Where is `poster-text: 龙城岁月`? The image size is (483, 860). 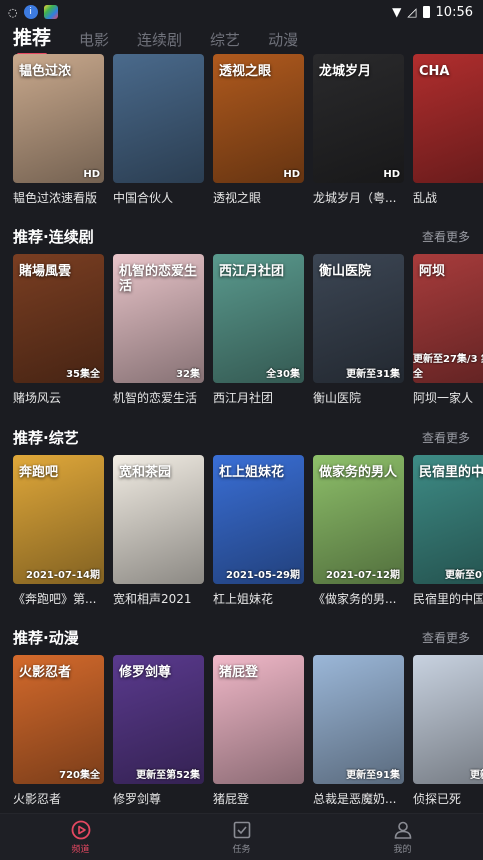
poster-text: 龙城岁月 is located at coordinates (345, 71).